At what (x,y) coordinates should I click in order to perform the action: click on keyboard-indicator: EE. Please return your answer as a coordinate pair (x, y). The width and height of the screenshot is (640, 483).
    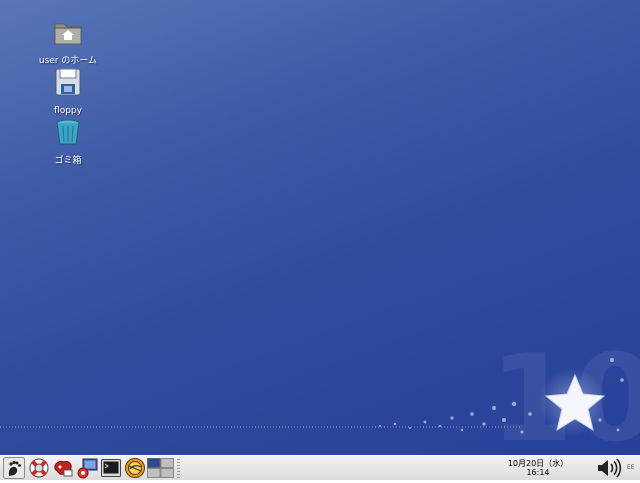
    Looking at the image, I should click on (631, 467).